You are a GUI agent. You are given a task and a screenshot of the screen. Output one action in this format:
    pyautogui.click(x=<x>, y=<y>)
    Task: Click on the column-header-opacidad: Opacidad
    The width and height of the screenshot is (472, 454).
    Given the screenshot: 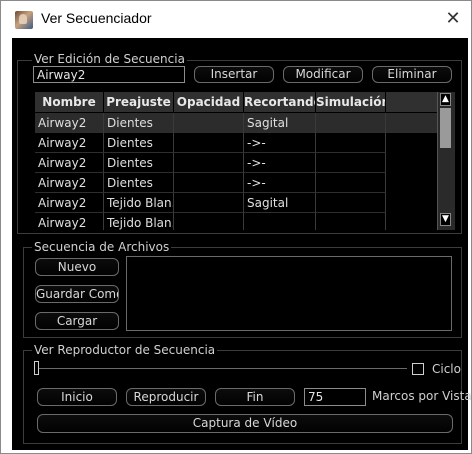 What is the action you would take?
    pyautogui.click(x=209, y=102)
    